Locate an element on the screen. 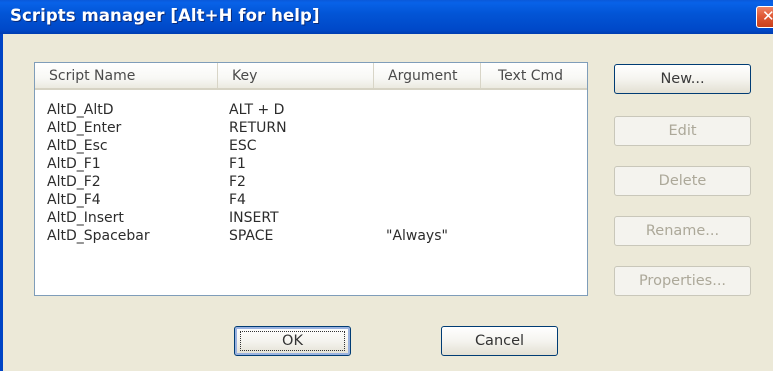 This screenshot has width=773, height=371. key-cell: F2 is located at coordinates (237, 182).